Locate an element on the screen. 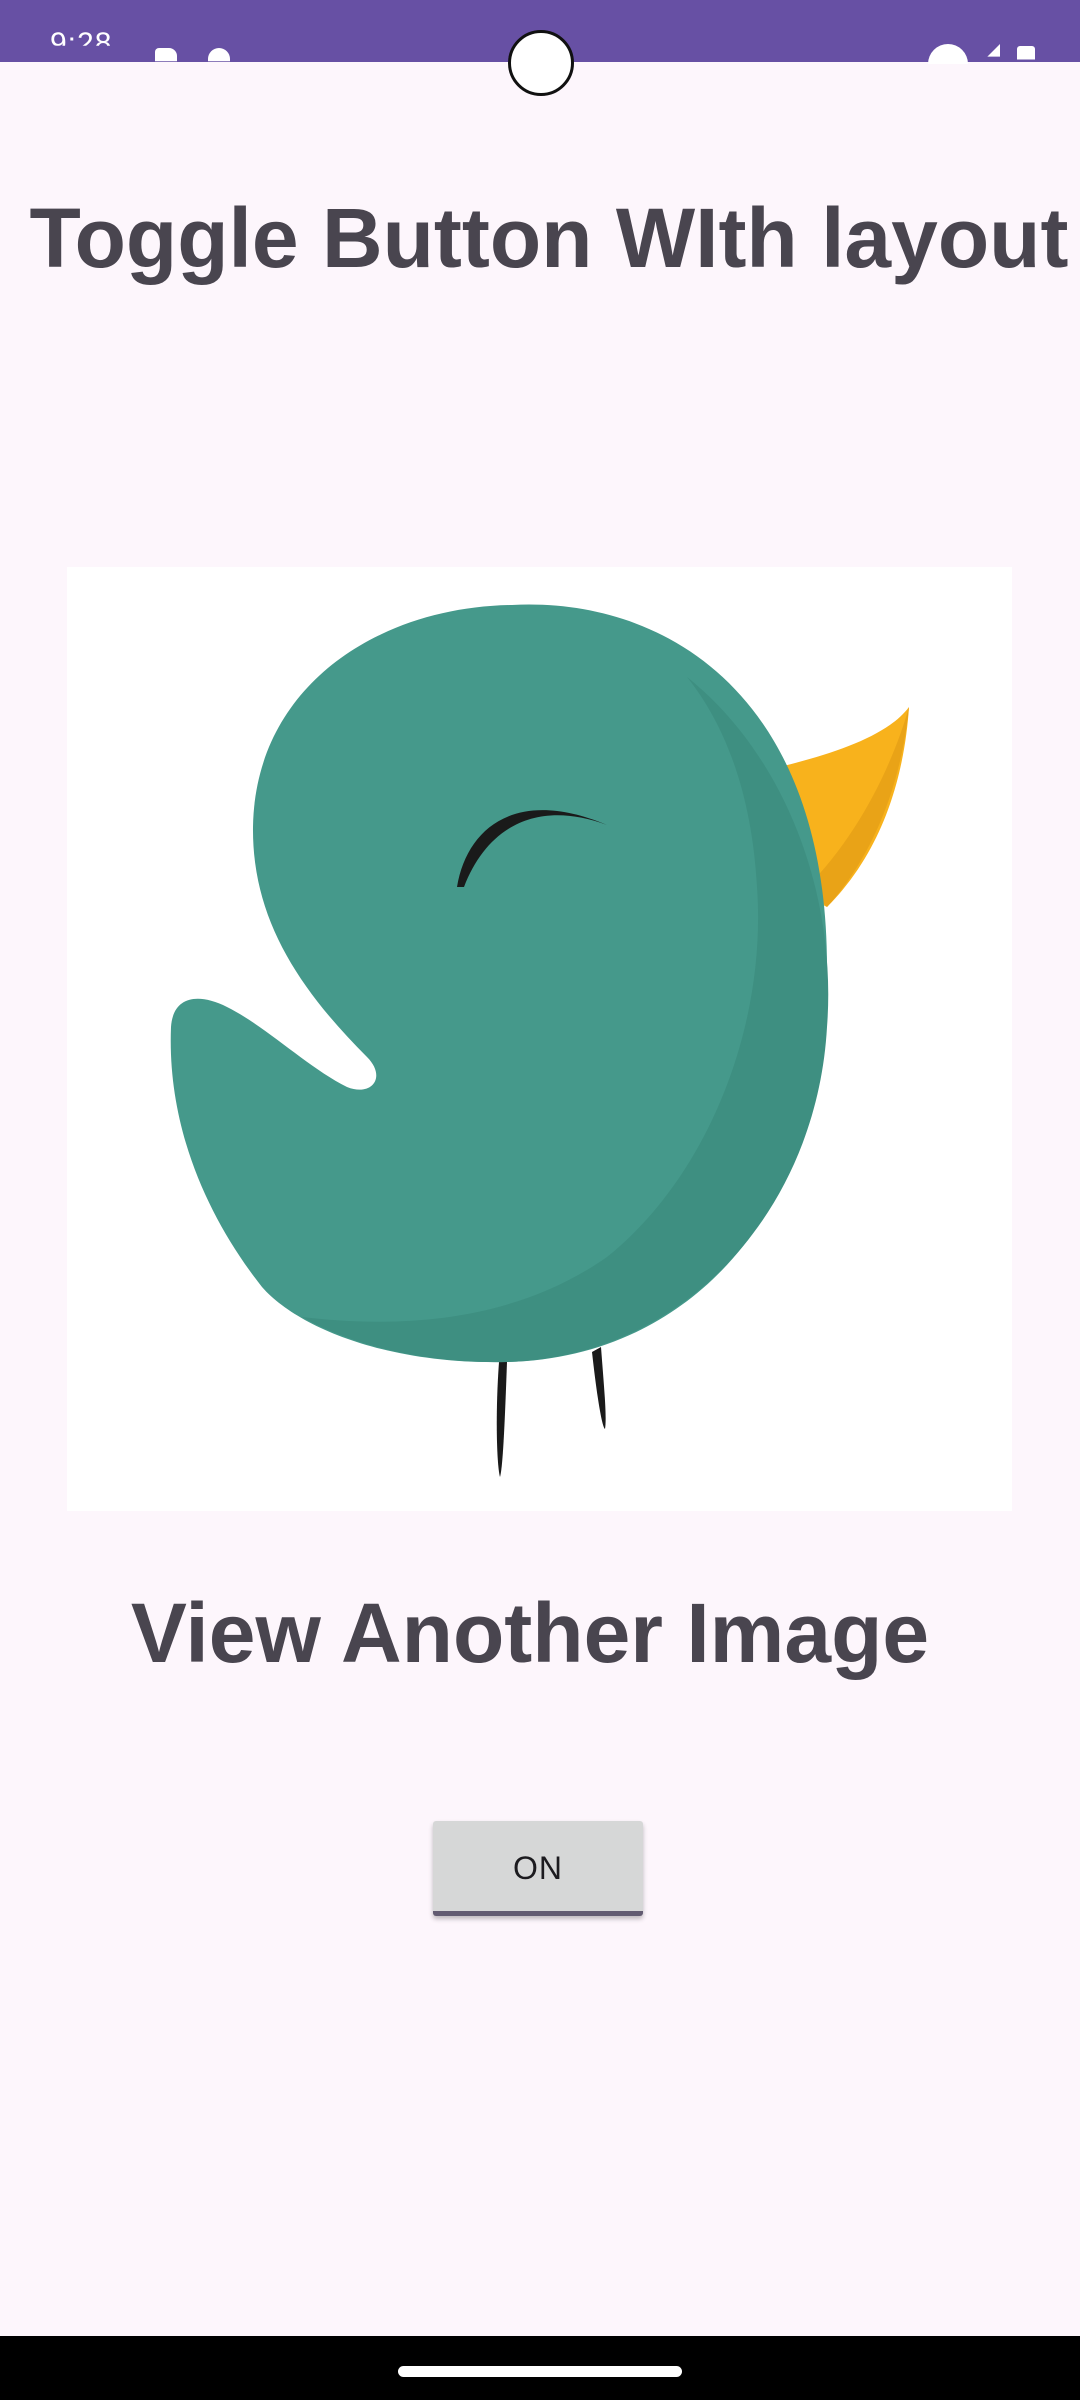 The width and height of the screenshot is (1080, 2400). status-time: 9:28 is located at coordinates (81, 43).